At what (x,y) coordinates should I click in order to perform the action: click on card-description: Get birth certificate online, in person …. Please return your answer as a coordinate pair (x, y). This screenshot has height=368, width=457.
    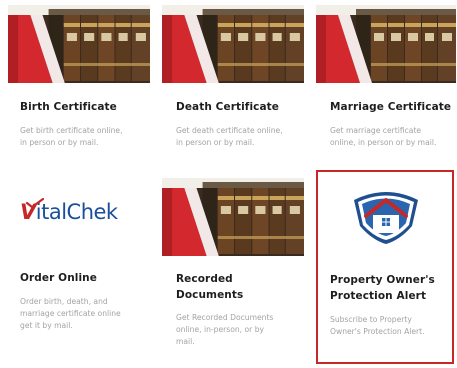
    Looking at the image, I should click on (71, 136).